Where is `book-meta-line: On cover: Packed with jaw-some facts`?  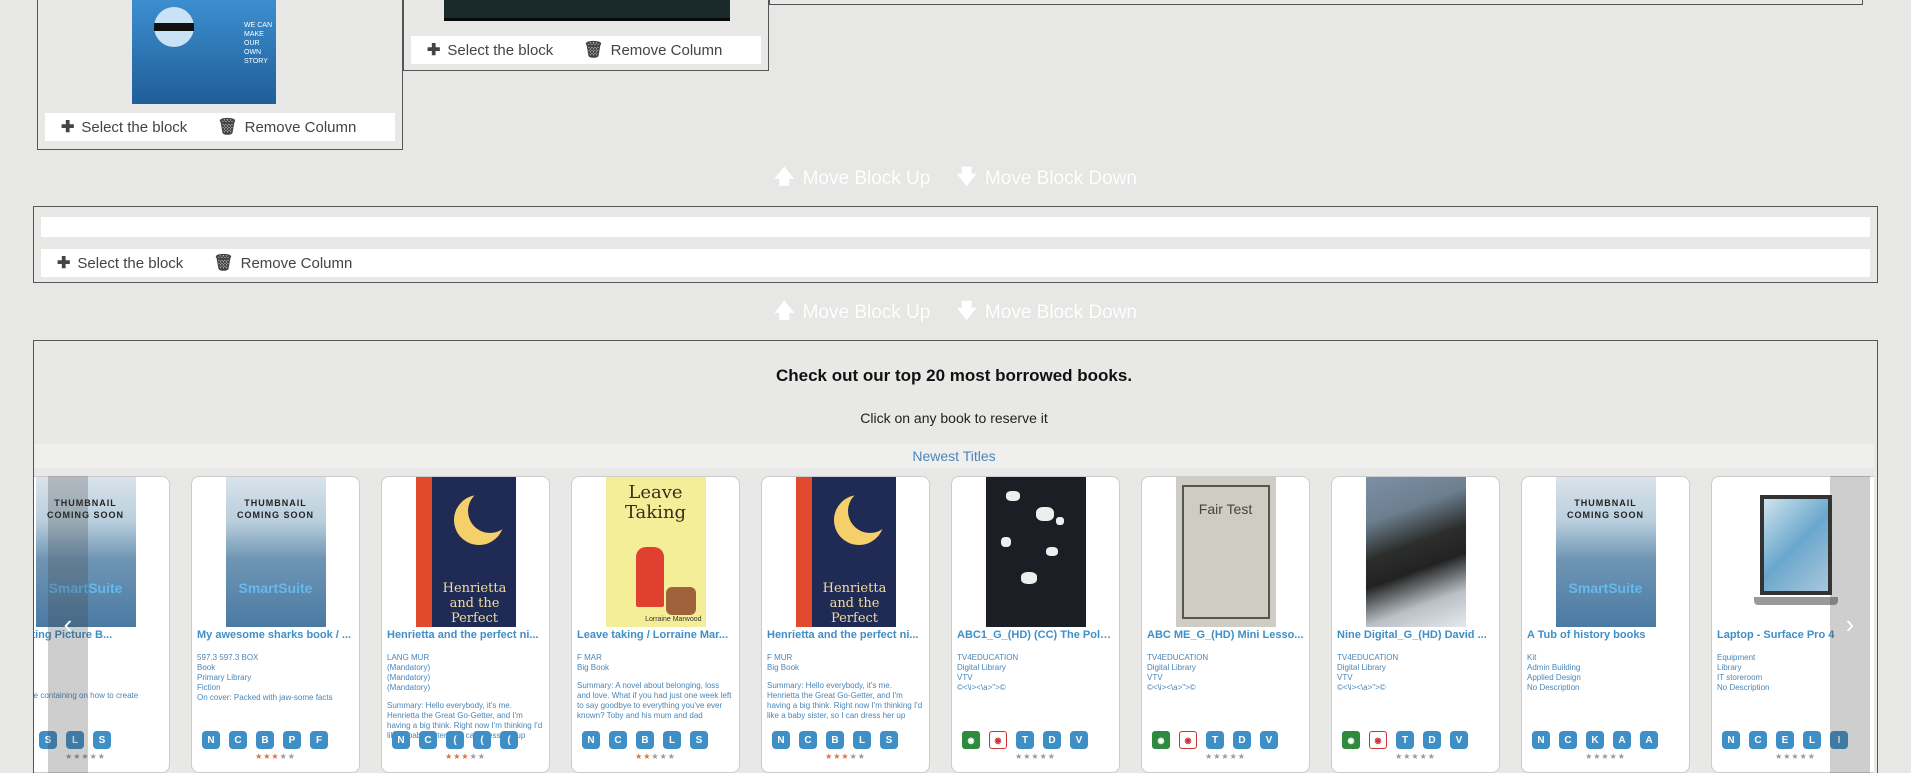
book-meta-line: On cover: Packed with jaw-some facts is located at coordinates (265, 697).